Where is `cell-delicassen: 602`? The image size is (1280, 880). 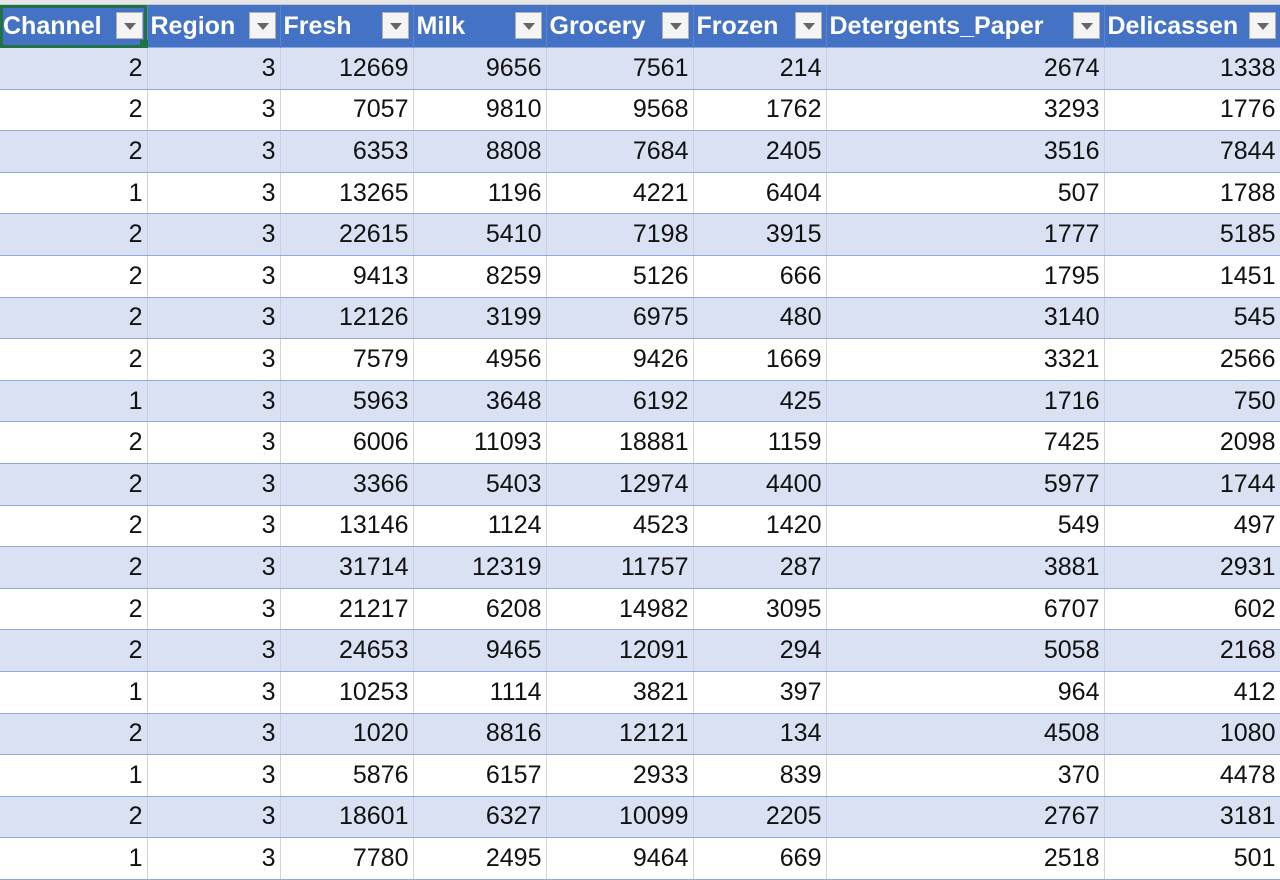 cell-delicassen: 602 is located at coordinates (1192, 609).